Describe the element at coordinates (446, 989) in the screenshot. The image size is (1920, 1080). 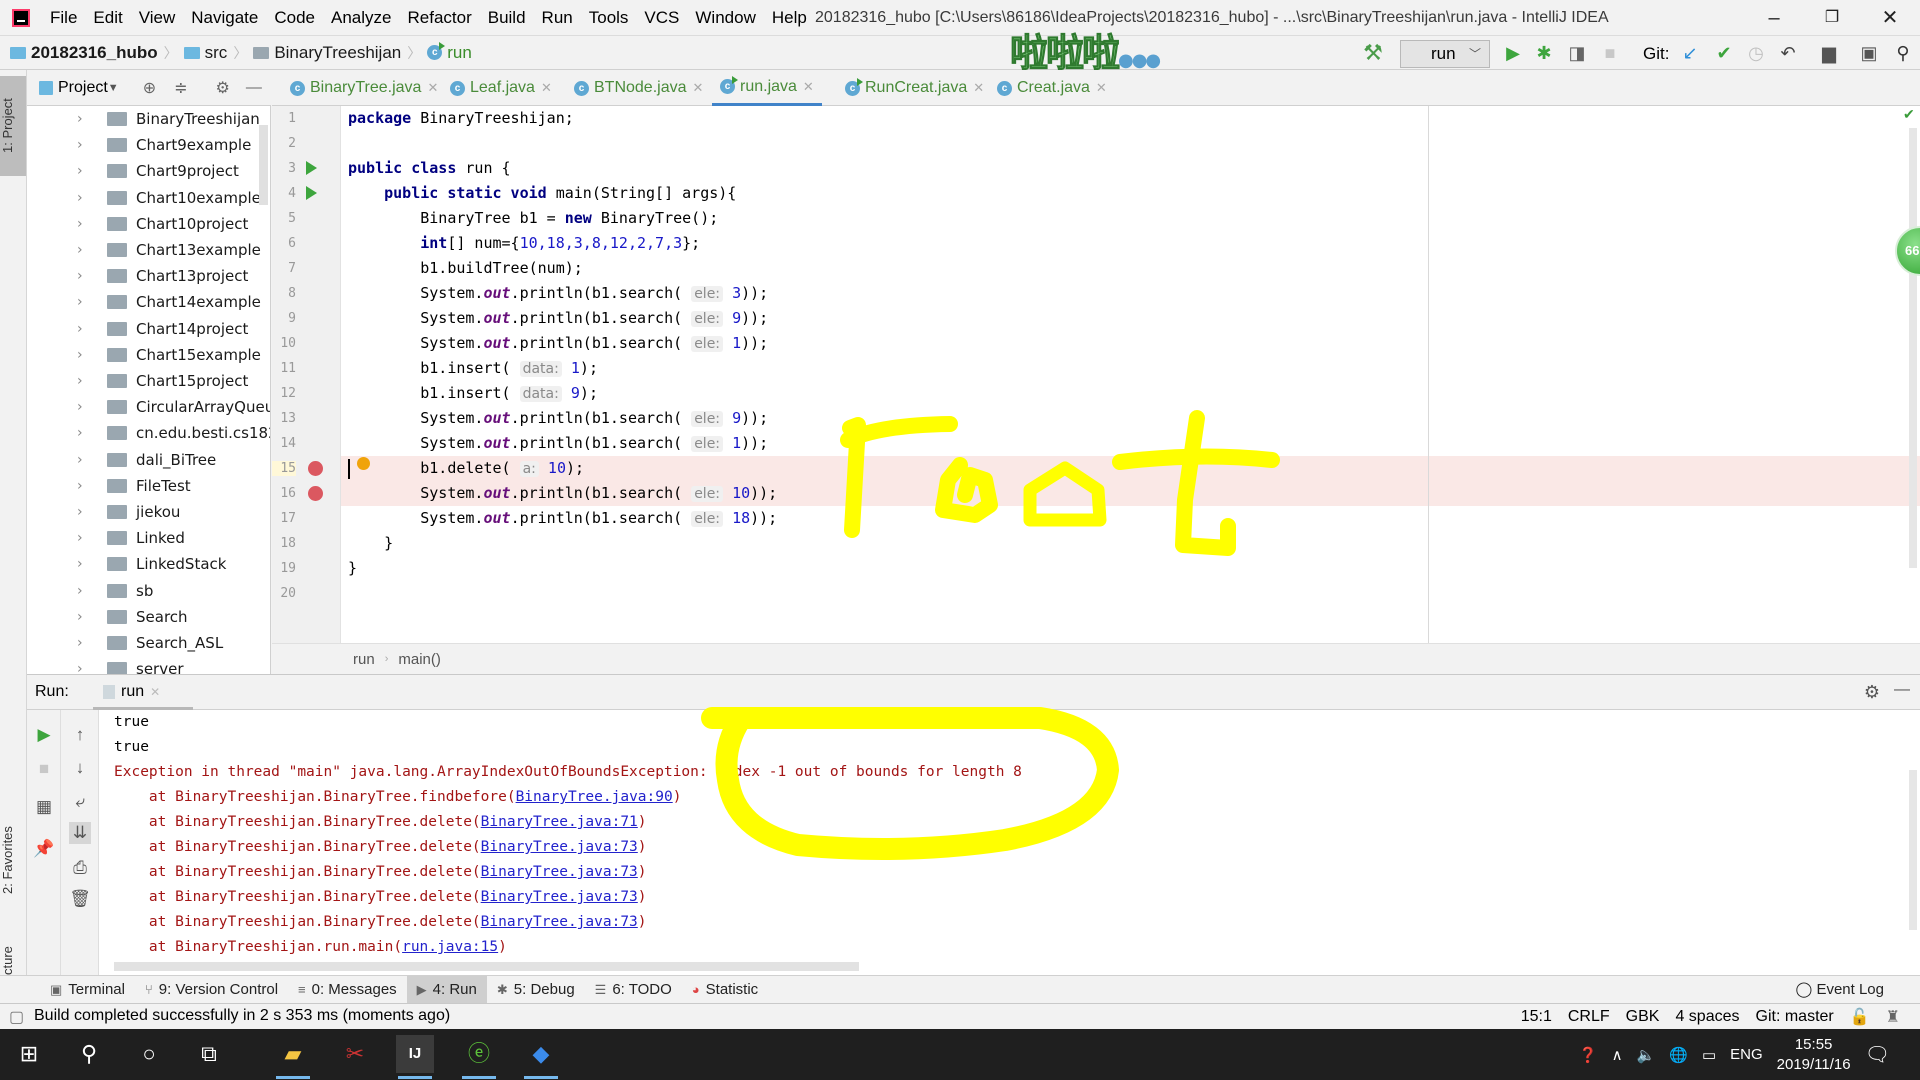
I see `tool-tab: ▶ 4: Run` at that location.